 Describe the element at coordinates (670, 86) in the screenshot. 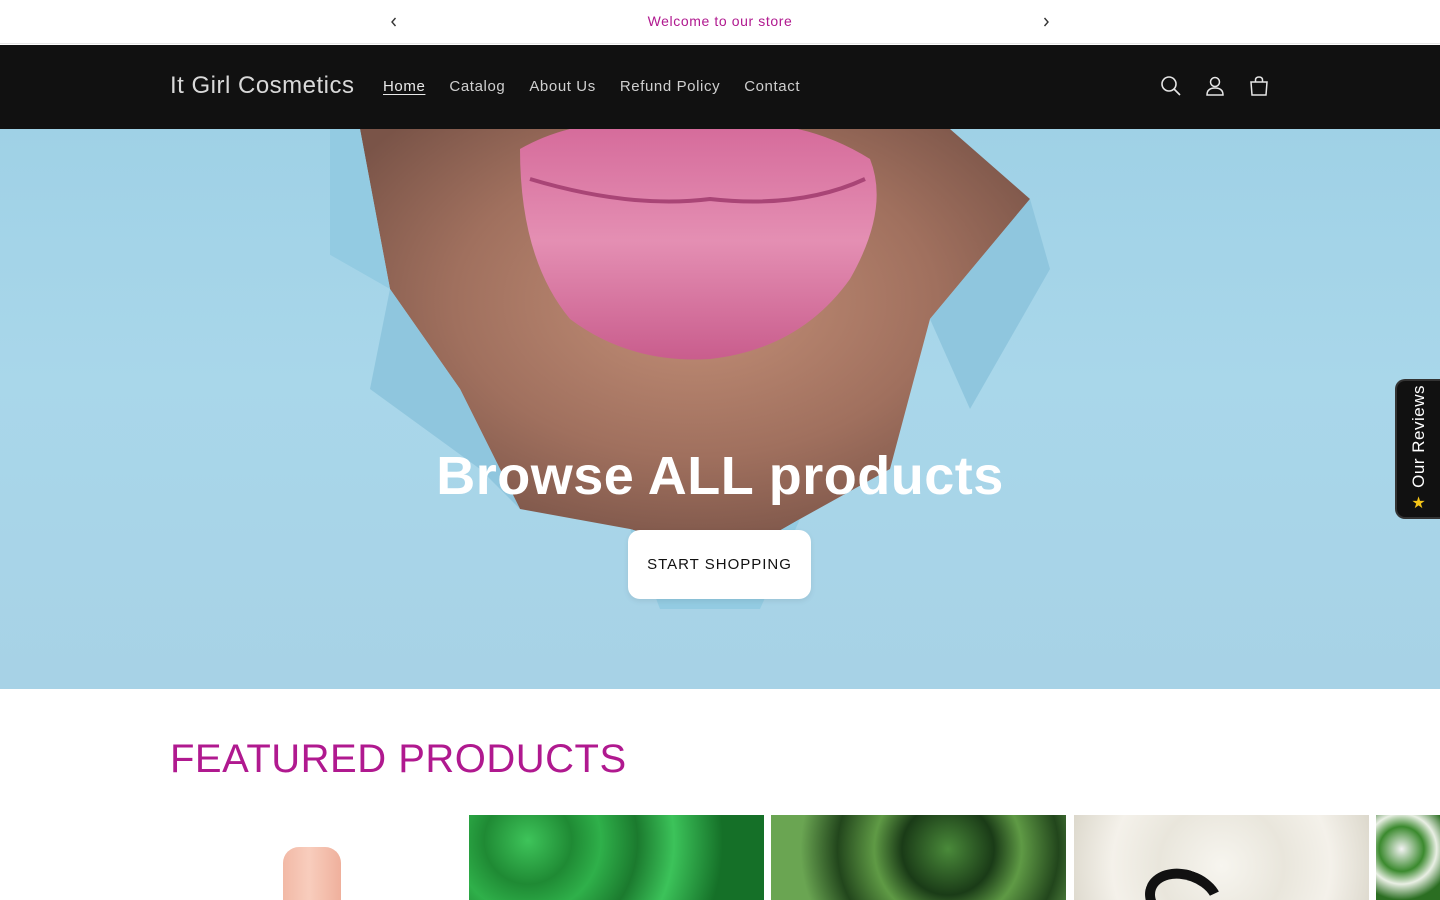

I see `nav-item-refund-policy: Refund Policy` at that location.